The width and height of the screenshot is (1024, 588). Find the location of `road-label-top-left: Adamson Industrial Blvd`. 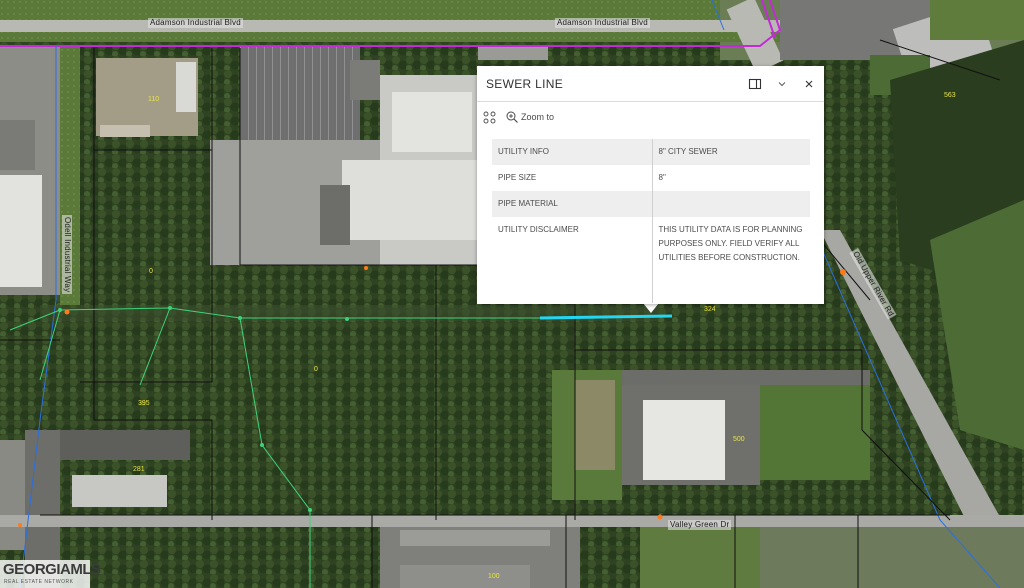

road-label-top-left: Adamson Industrial Blvd is located at coordinates (195, 23).